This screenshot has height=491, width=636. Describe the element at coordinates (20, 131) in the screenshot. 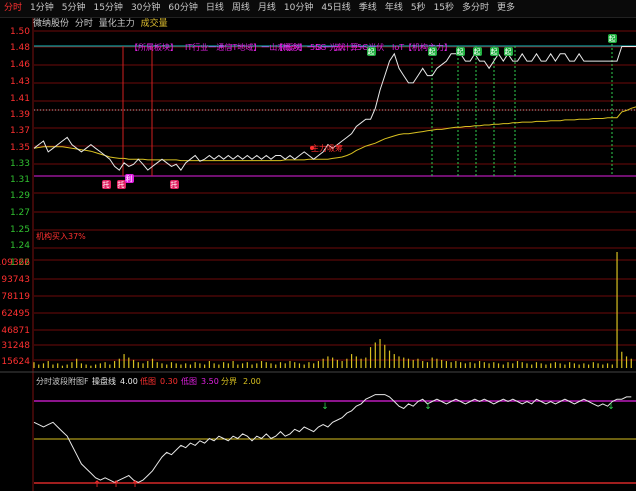

I see `price-tick-6: 1.37` at that location.